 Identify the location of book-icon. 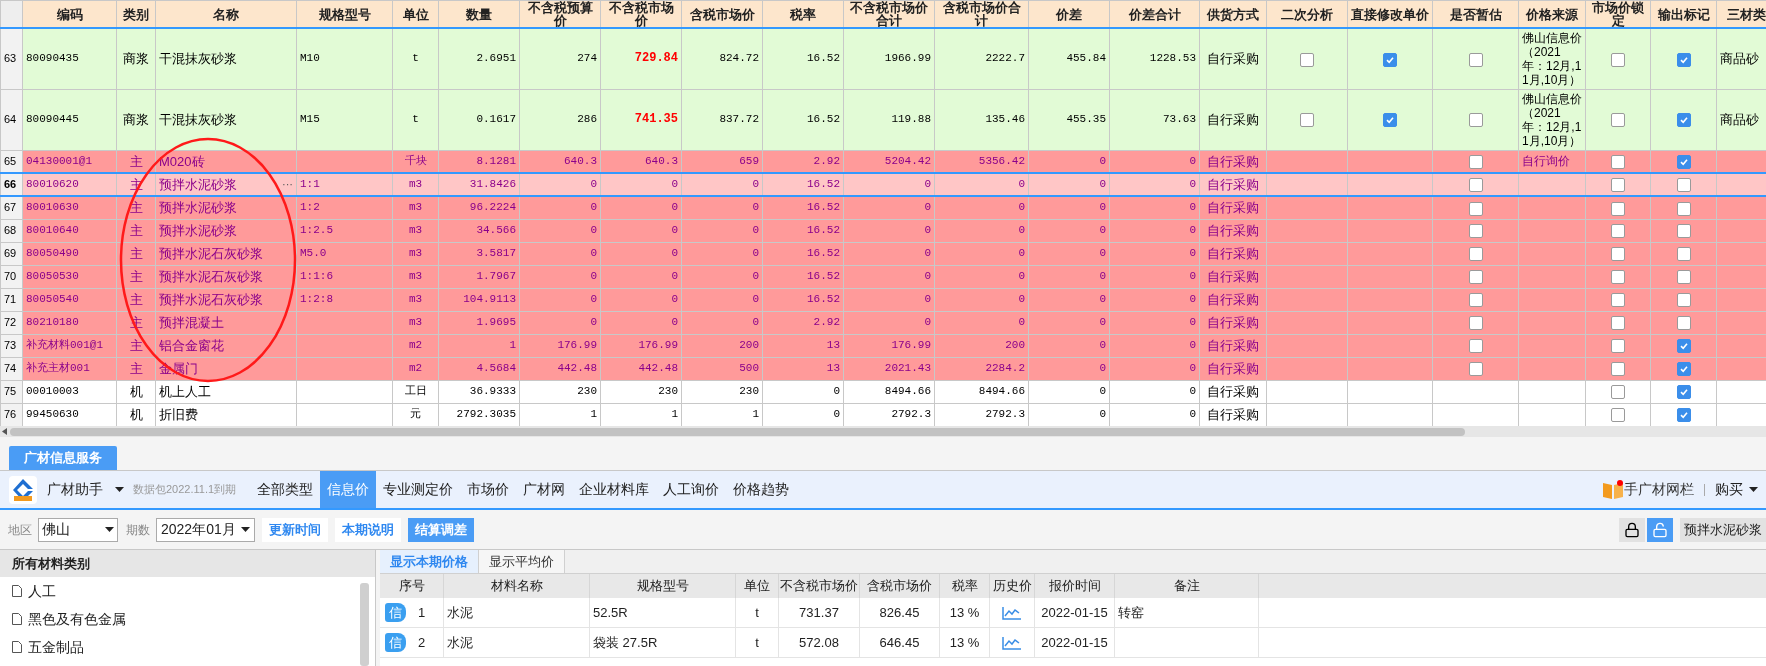
(1613, 489).